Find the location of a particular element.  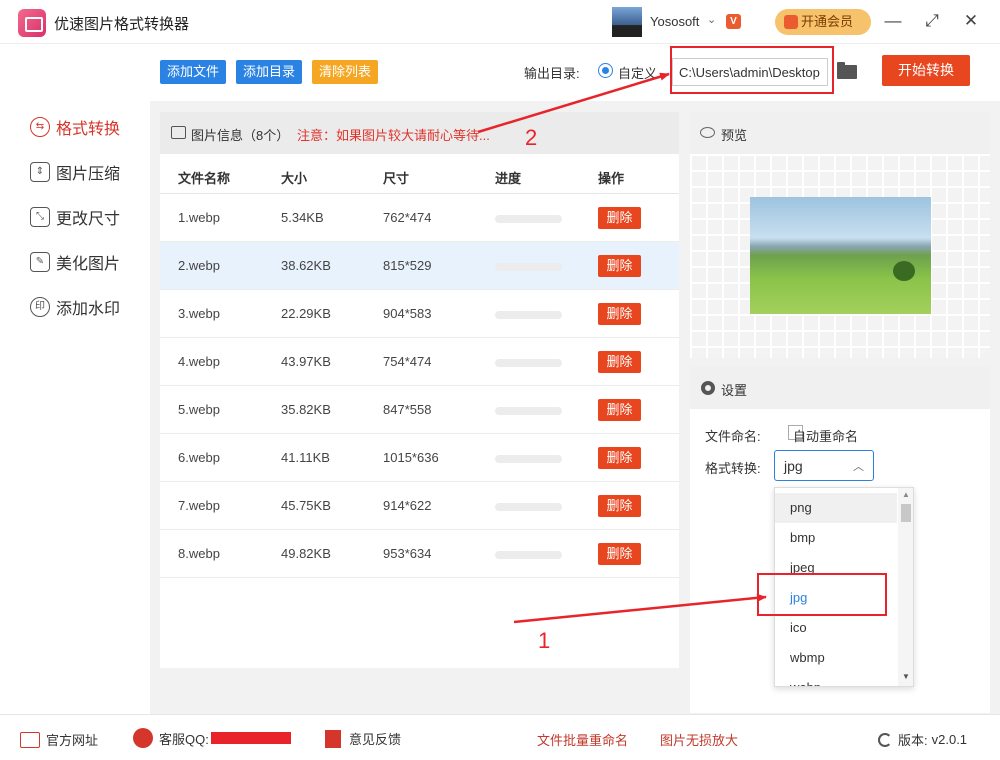

user-avatar is located at coordinates (627, 22).